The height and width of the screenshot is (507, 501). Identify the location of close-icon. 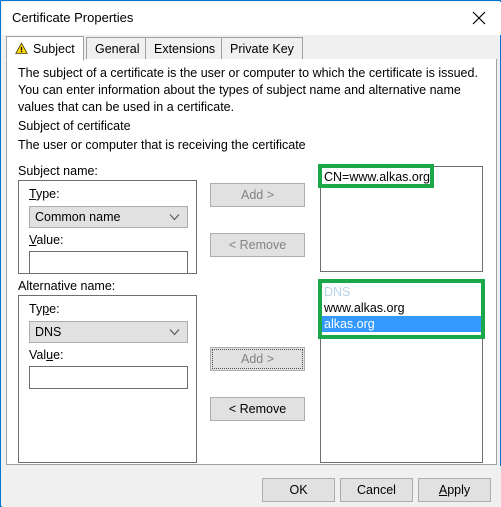
(478, 17).